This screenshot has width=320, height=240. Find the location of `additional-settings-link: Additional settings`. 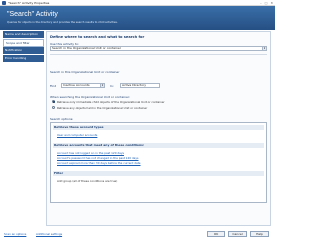

additional-settings-link: Additional settings is located at coordinates (49, 234).